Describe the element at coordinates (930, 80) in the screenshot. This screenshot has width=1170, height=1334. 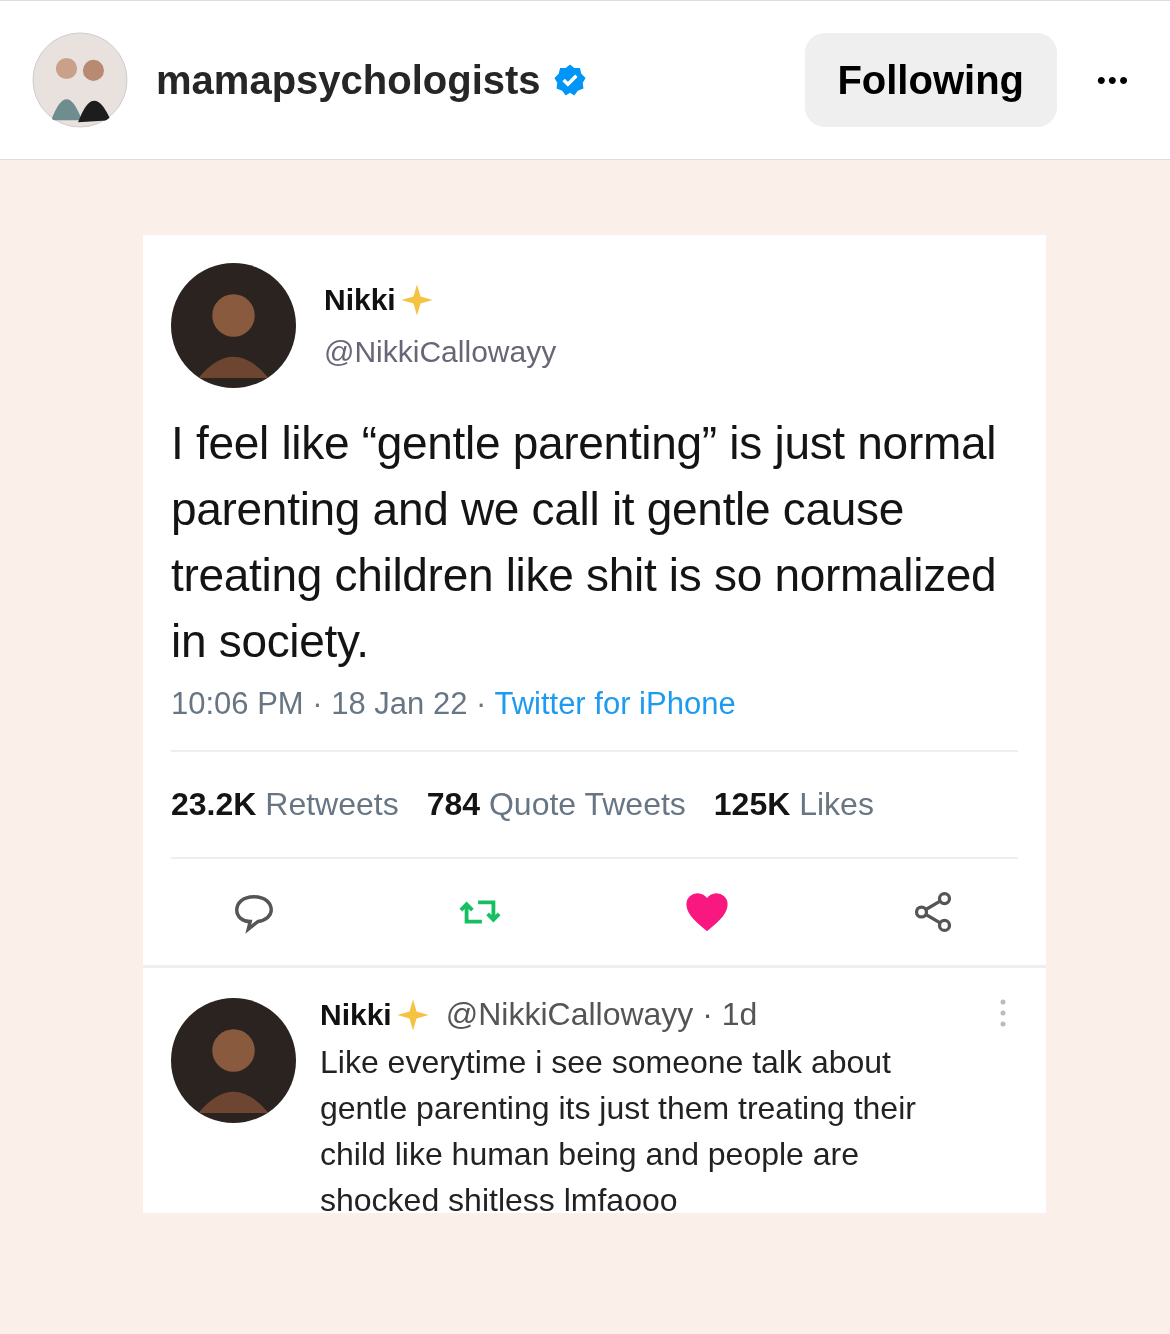
I see `following-button: Following` at that location.